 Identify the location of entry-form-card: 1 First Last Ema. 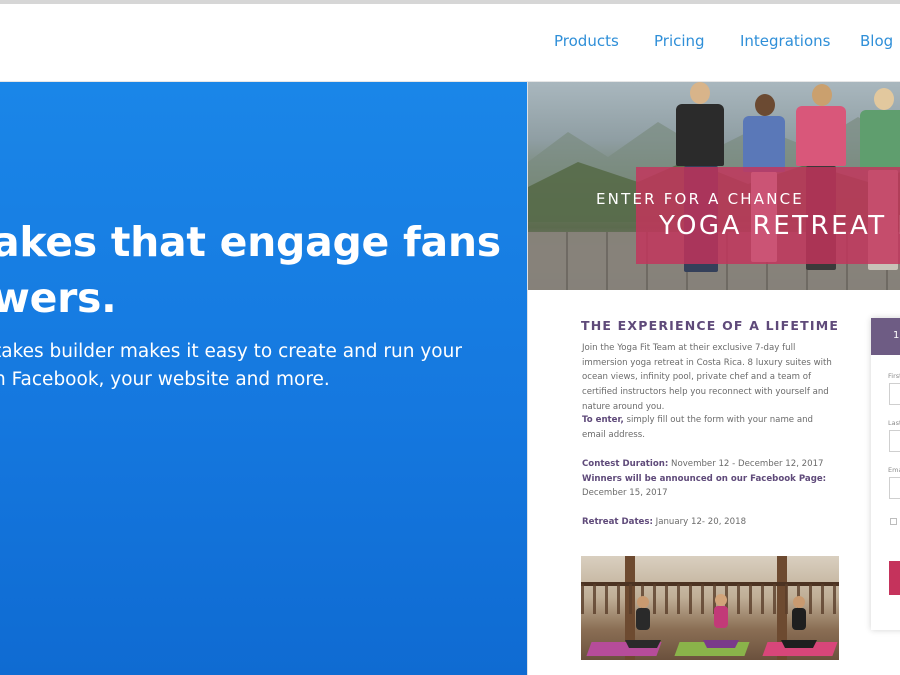
(885, 474).